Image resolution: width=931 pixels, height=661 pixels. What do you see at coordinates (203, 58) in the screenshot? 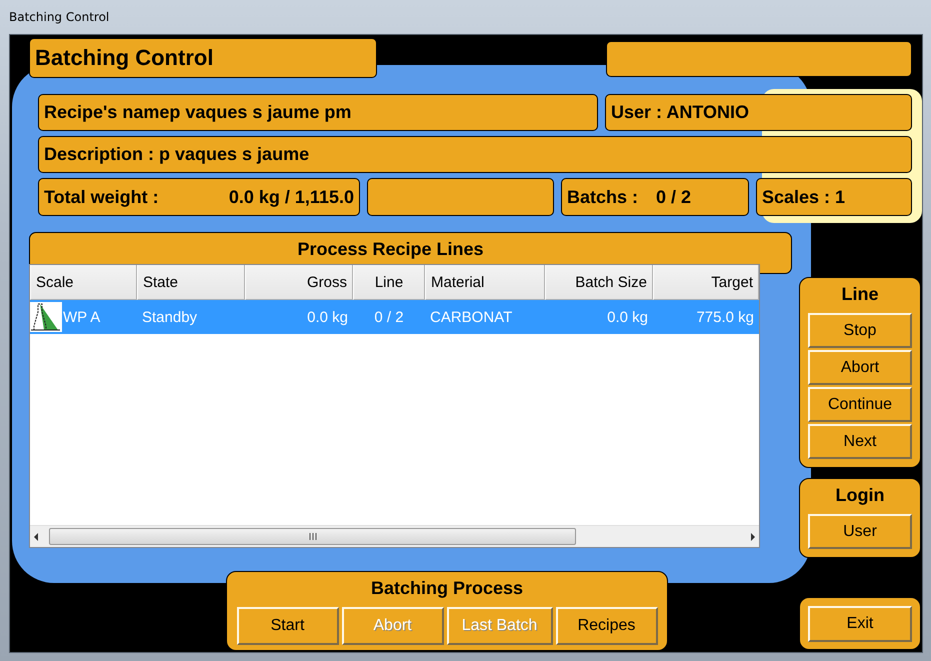
I see `form-title: Batching Control` at bounding box center [203, 58].